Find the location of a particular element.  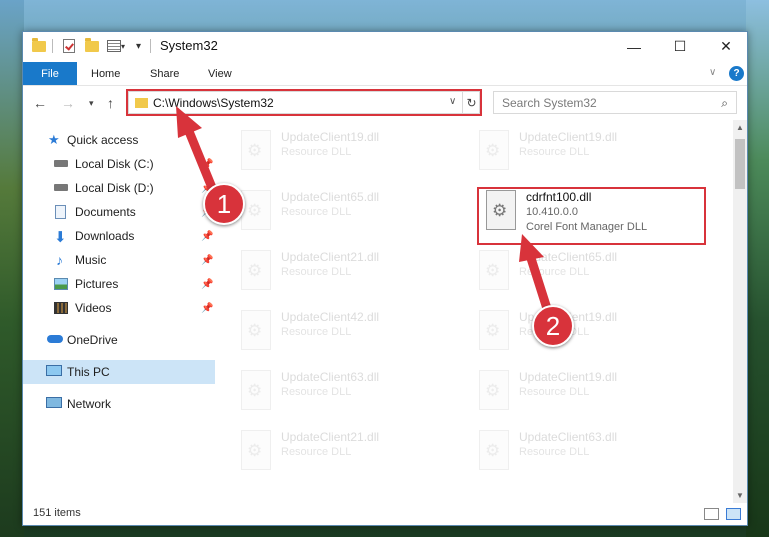

sidebar-item-label: Downloads is located at coordinates (105, 236).